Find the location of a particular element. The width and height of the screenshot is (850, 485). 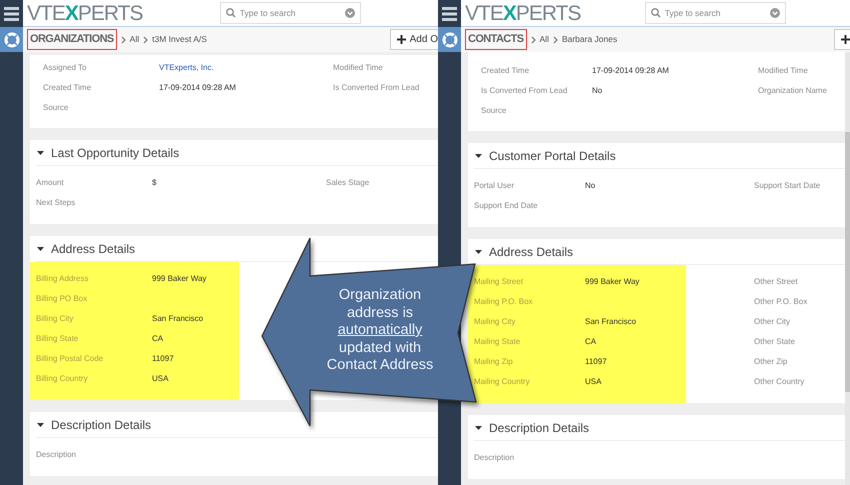

field-label: Billing Address is located at coordinates (63, 279).